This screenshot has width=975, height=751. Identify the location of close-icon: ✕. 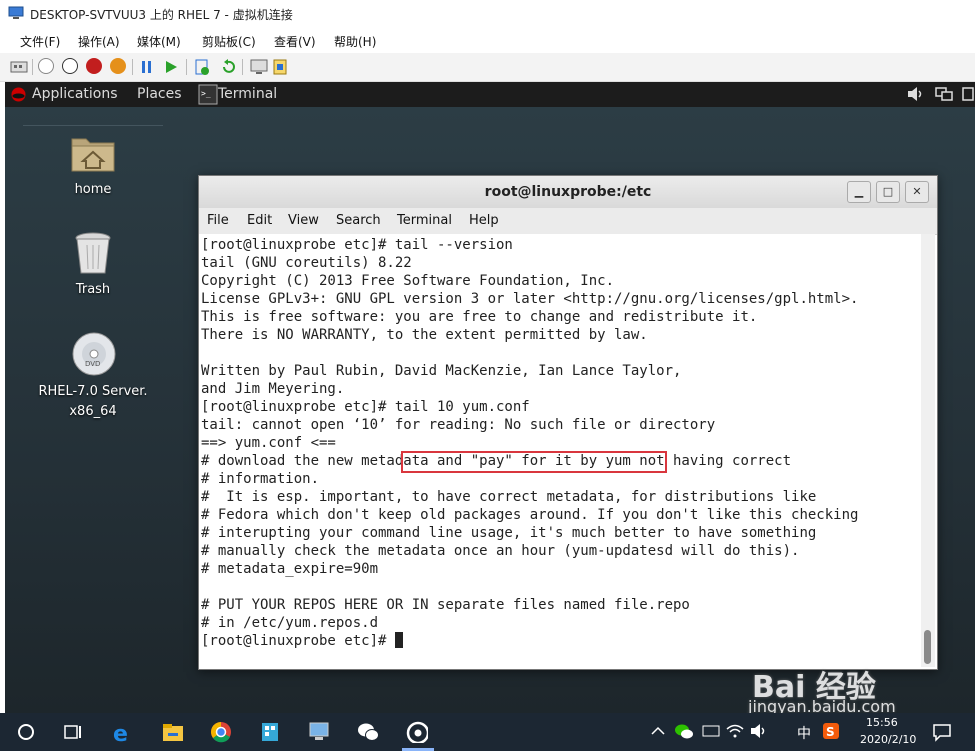
(917, 191).